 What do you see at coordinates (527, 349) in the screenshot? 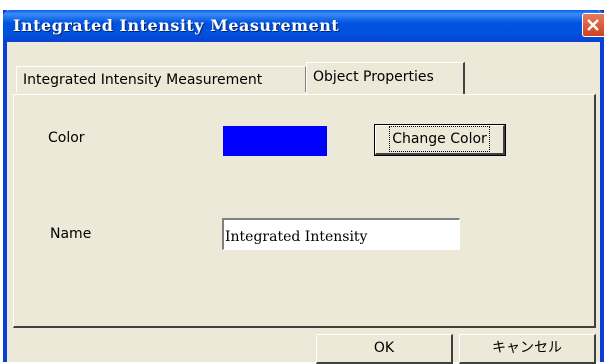
I see `cancel-button: キャンセル` at bounding box center [527, 349].